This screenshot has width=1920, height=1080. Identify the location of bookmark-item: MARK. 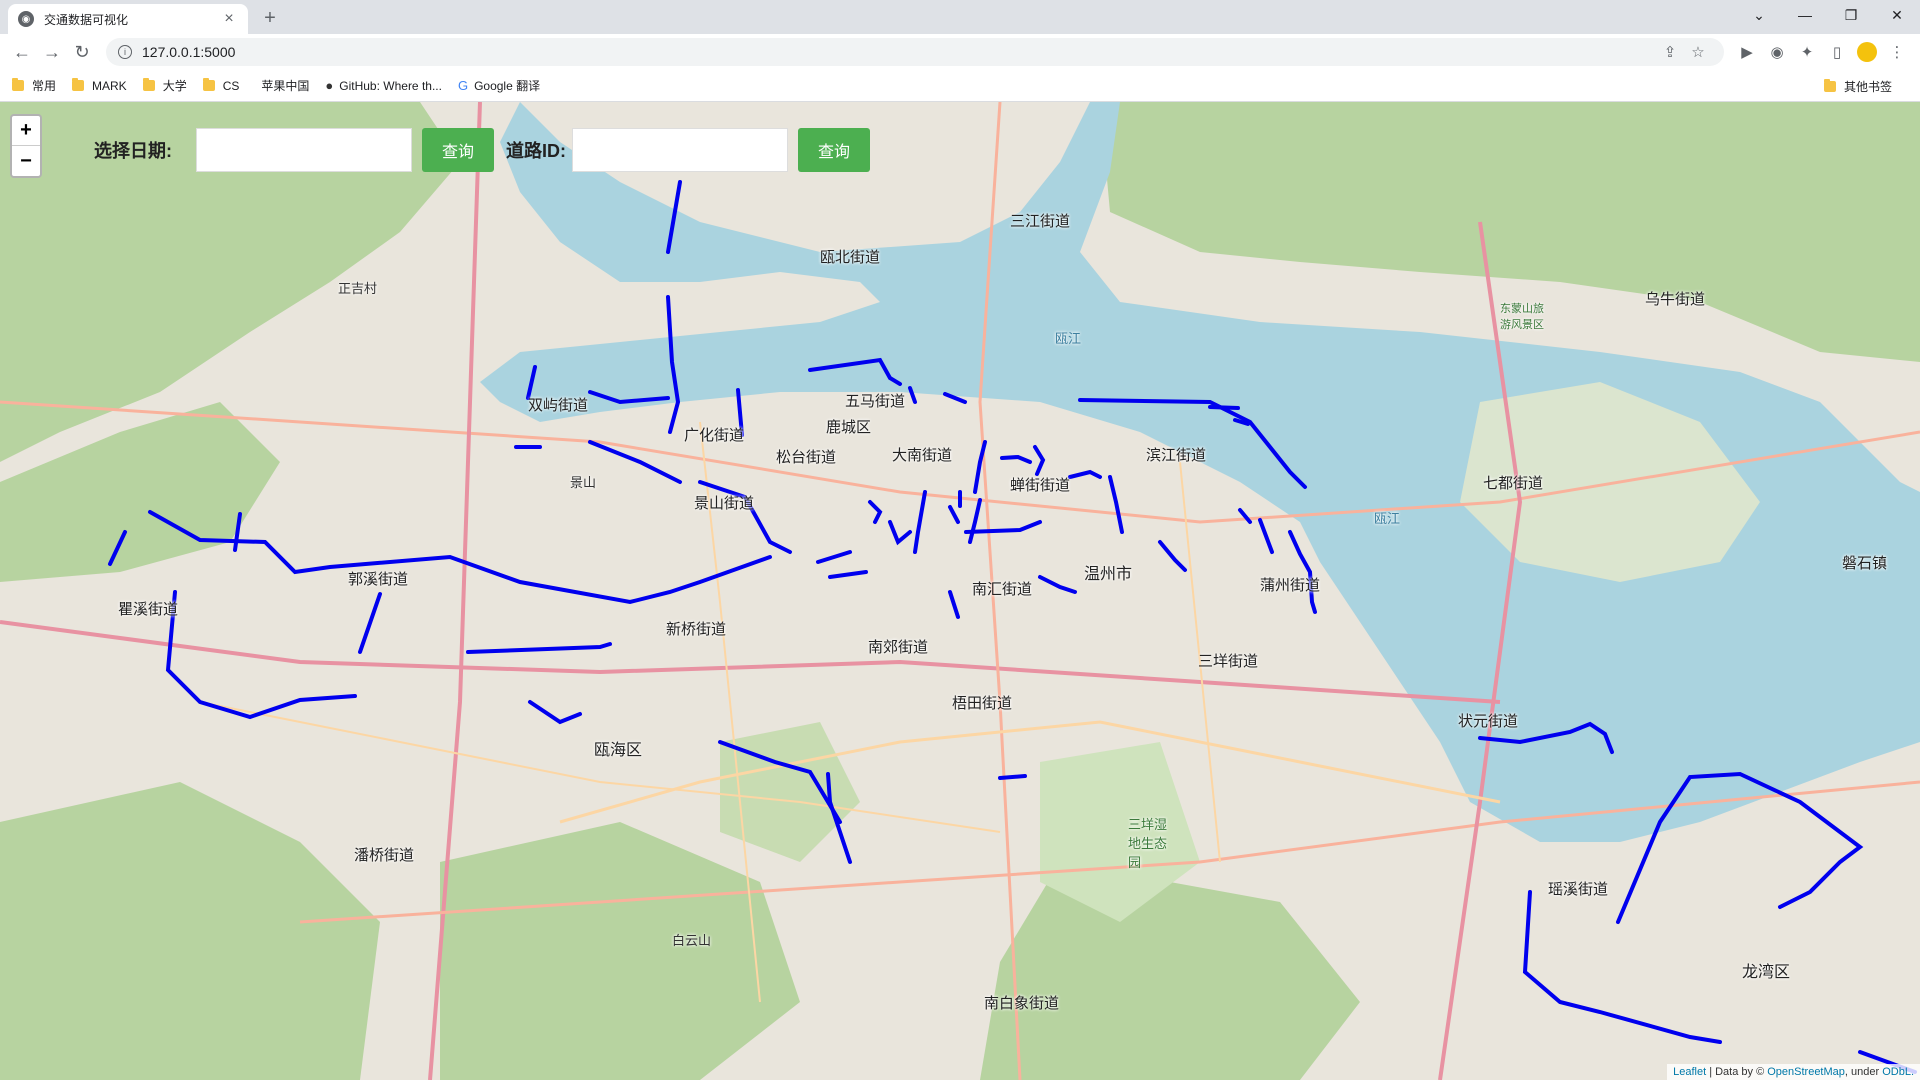
(99, 85).